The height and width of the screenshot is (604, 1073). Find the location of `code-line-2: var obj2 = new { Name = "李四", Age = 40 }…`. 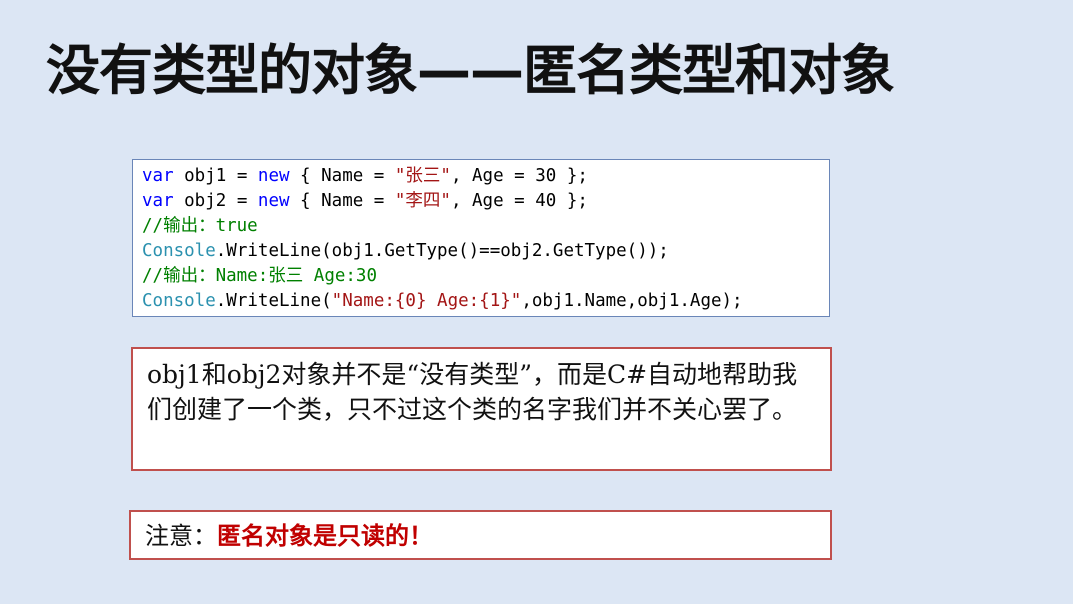

code-line-2: var obj2 = new { Name = "李四", Age = 40 }… is located at coordinates (485, 201).